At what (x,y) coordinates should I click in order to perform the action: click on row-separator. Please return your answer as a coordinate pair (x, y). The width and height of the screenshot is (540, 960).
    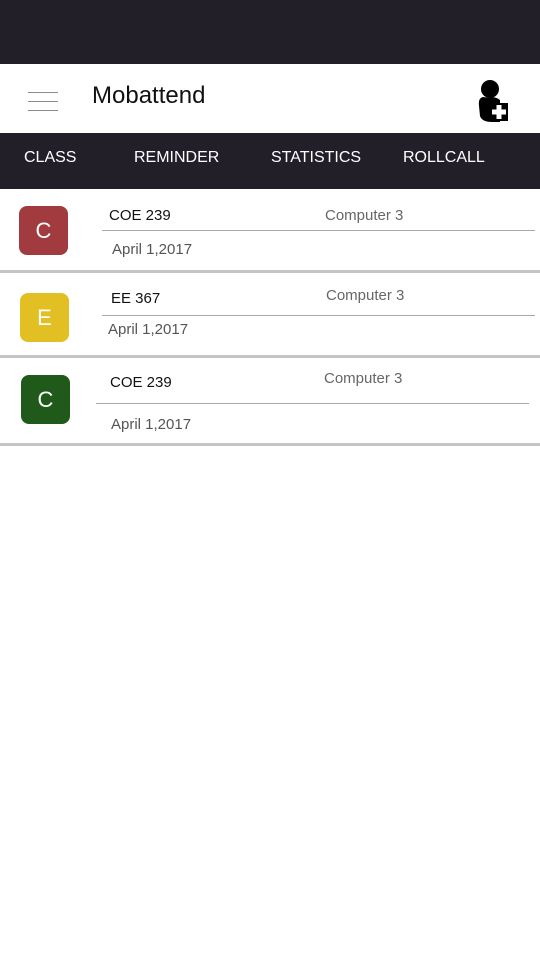
    Looking at the image, I should click on (270, 444).